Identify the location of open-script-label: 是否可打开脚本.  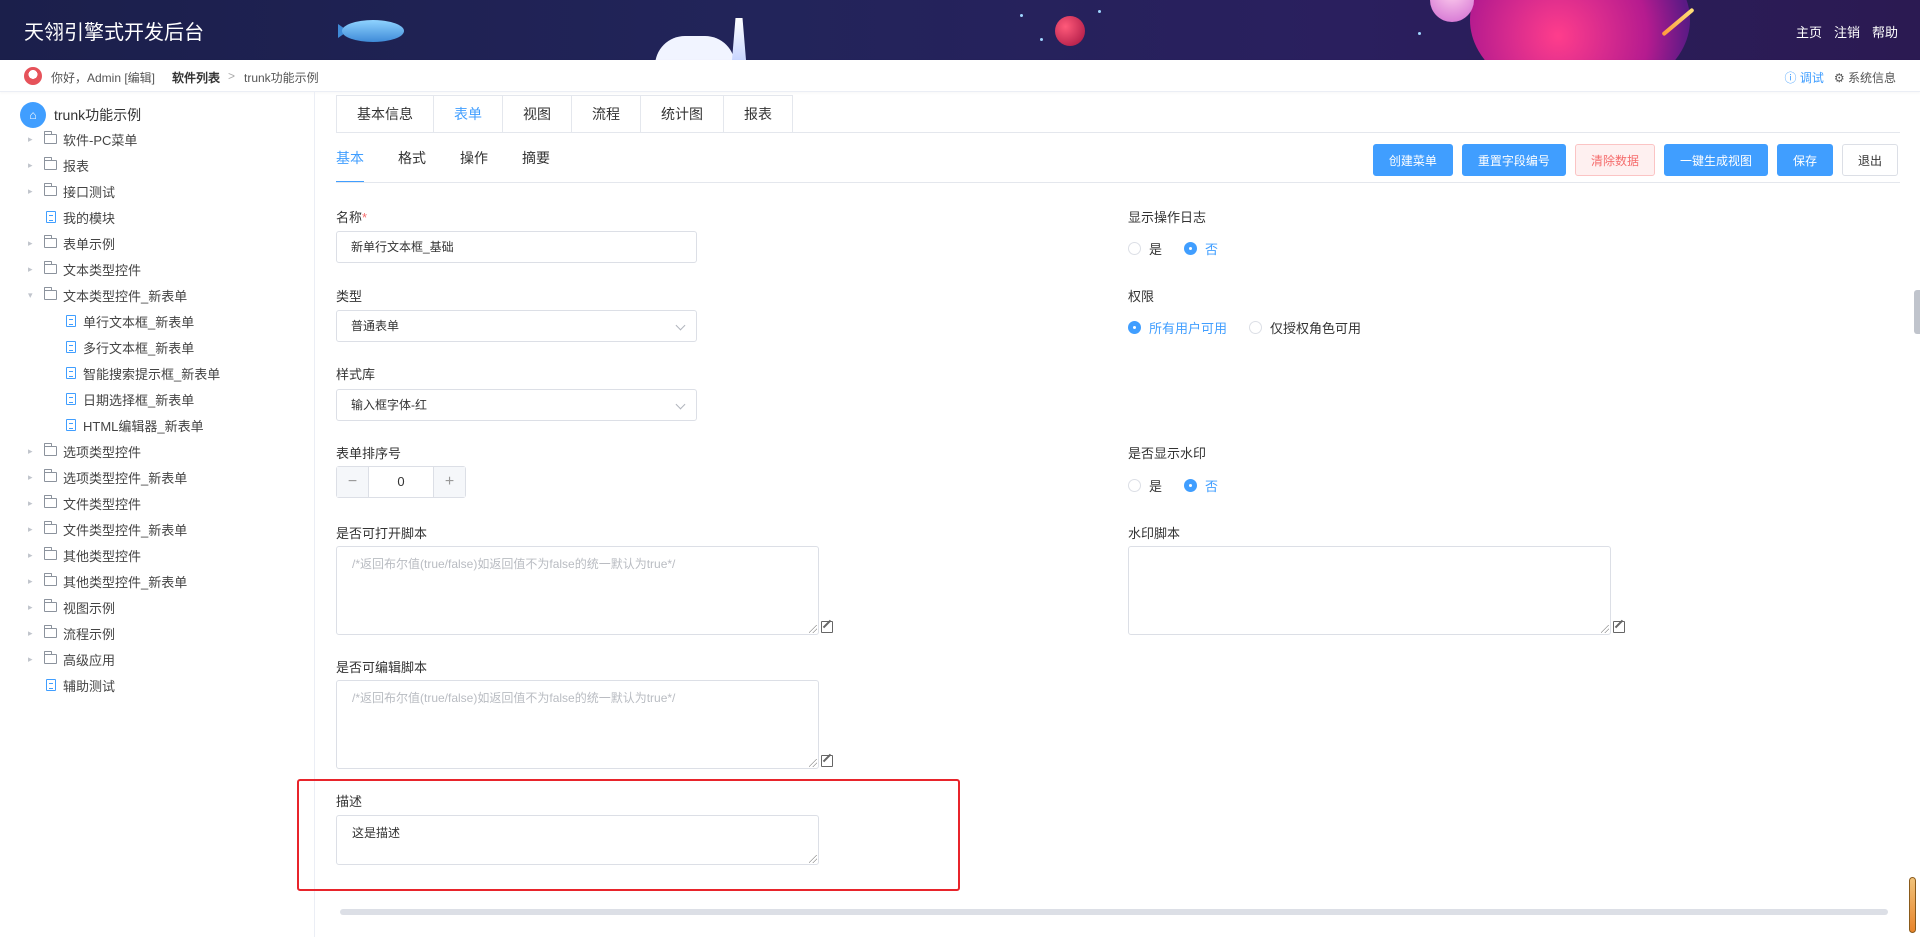
(382, 533).